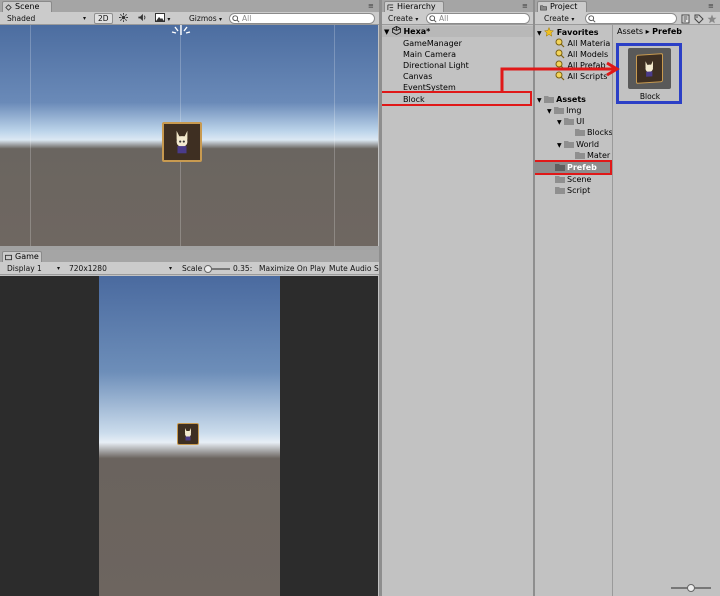 The width and height of the screenshot is (720, 596). Describe the element at coordinates (189, 256) in the screenshot. I see `game-tabbar: Game` at that location.